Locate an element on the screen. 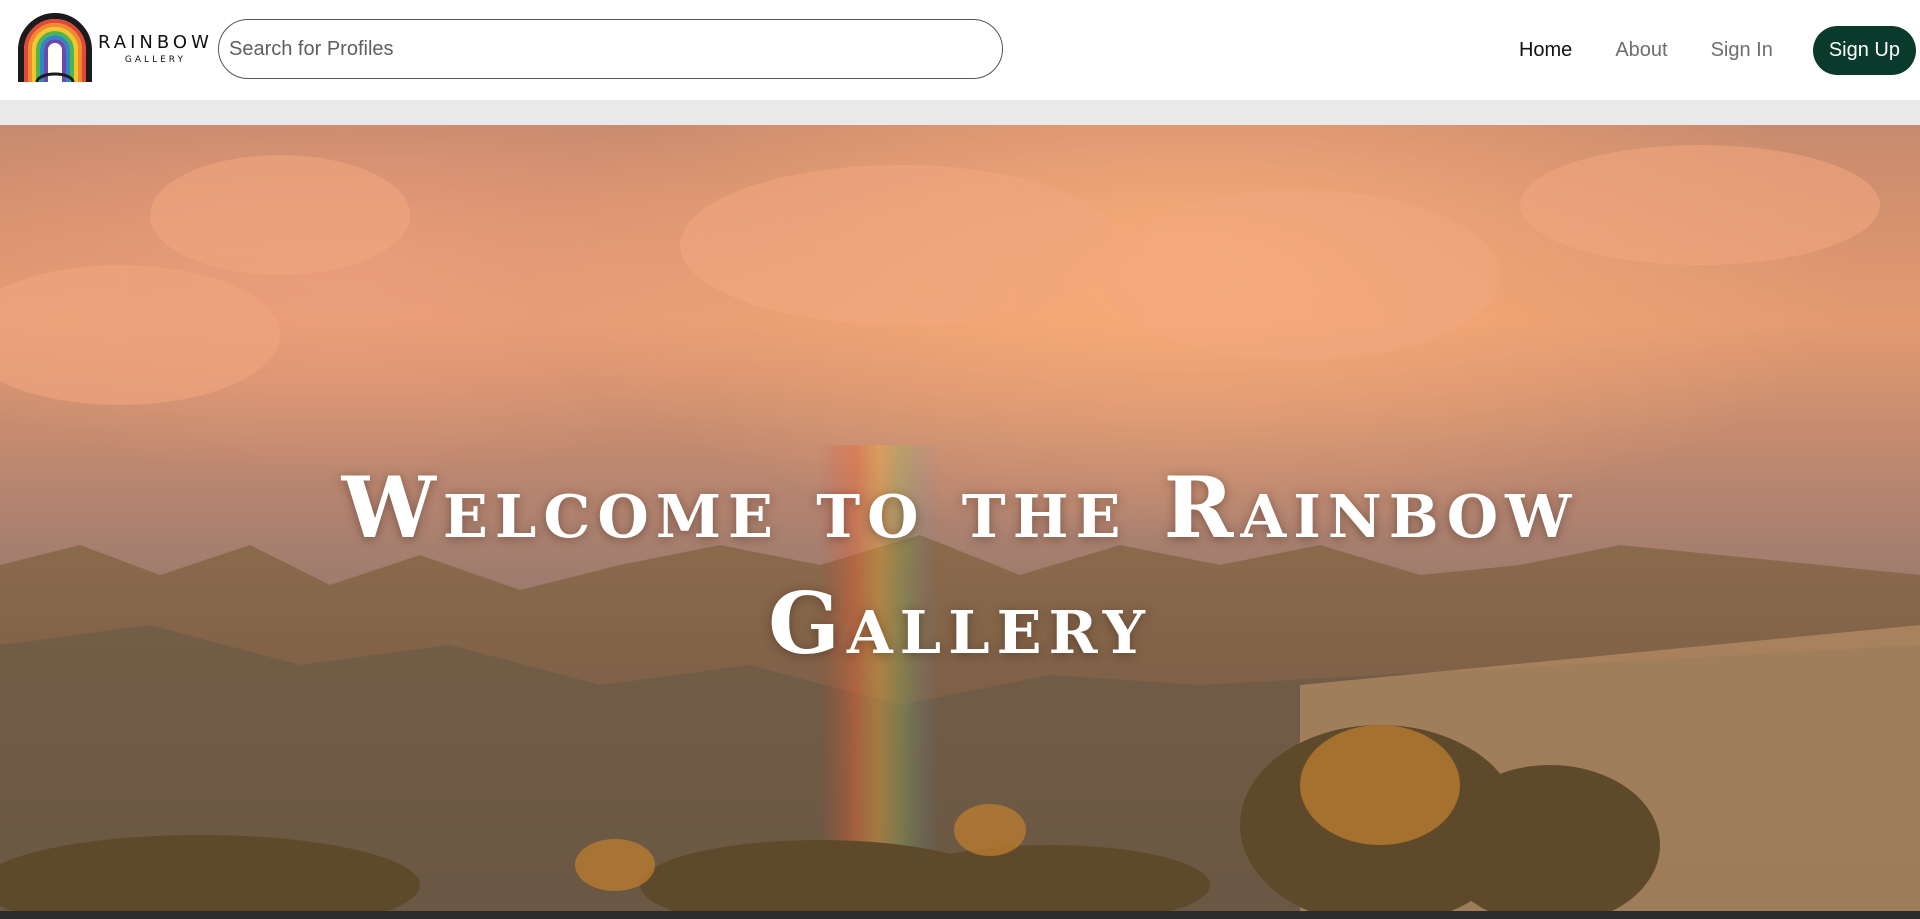 This screenshot has width=1920, height=919. brand-name: RAINBOW is located at coordinates (155, 42).